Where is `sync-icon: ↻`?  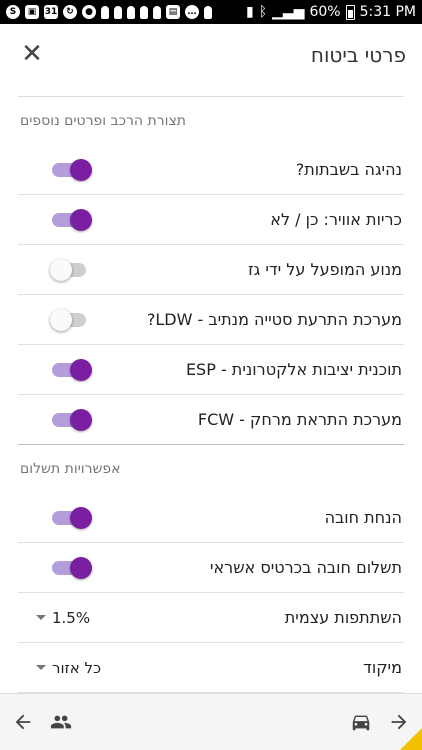 sync-icon: ↻ is located at coordinates (70, 12).